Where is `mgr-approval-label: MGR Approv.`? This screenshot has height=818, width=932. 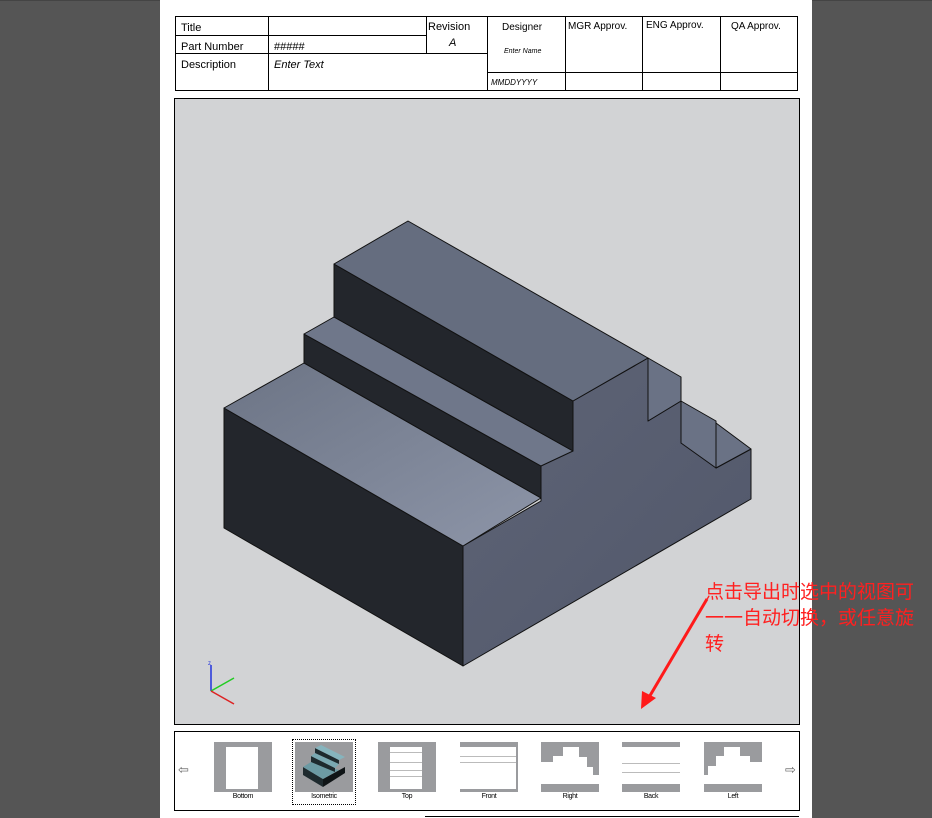 mgr-approval-label: MGR Approv. is located at coordinates (598, 26).